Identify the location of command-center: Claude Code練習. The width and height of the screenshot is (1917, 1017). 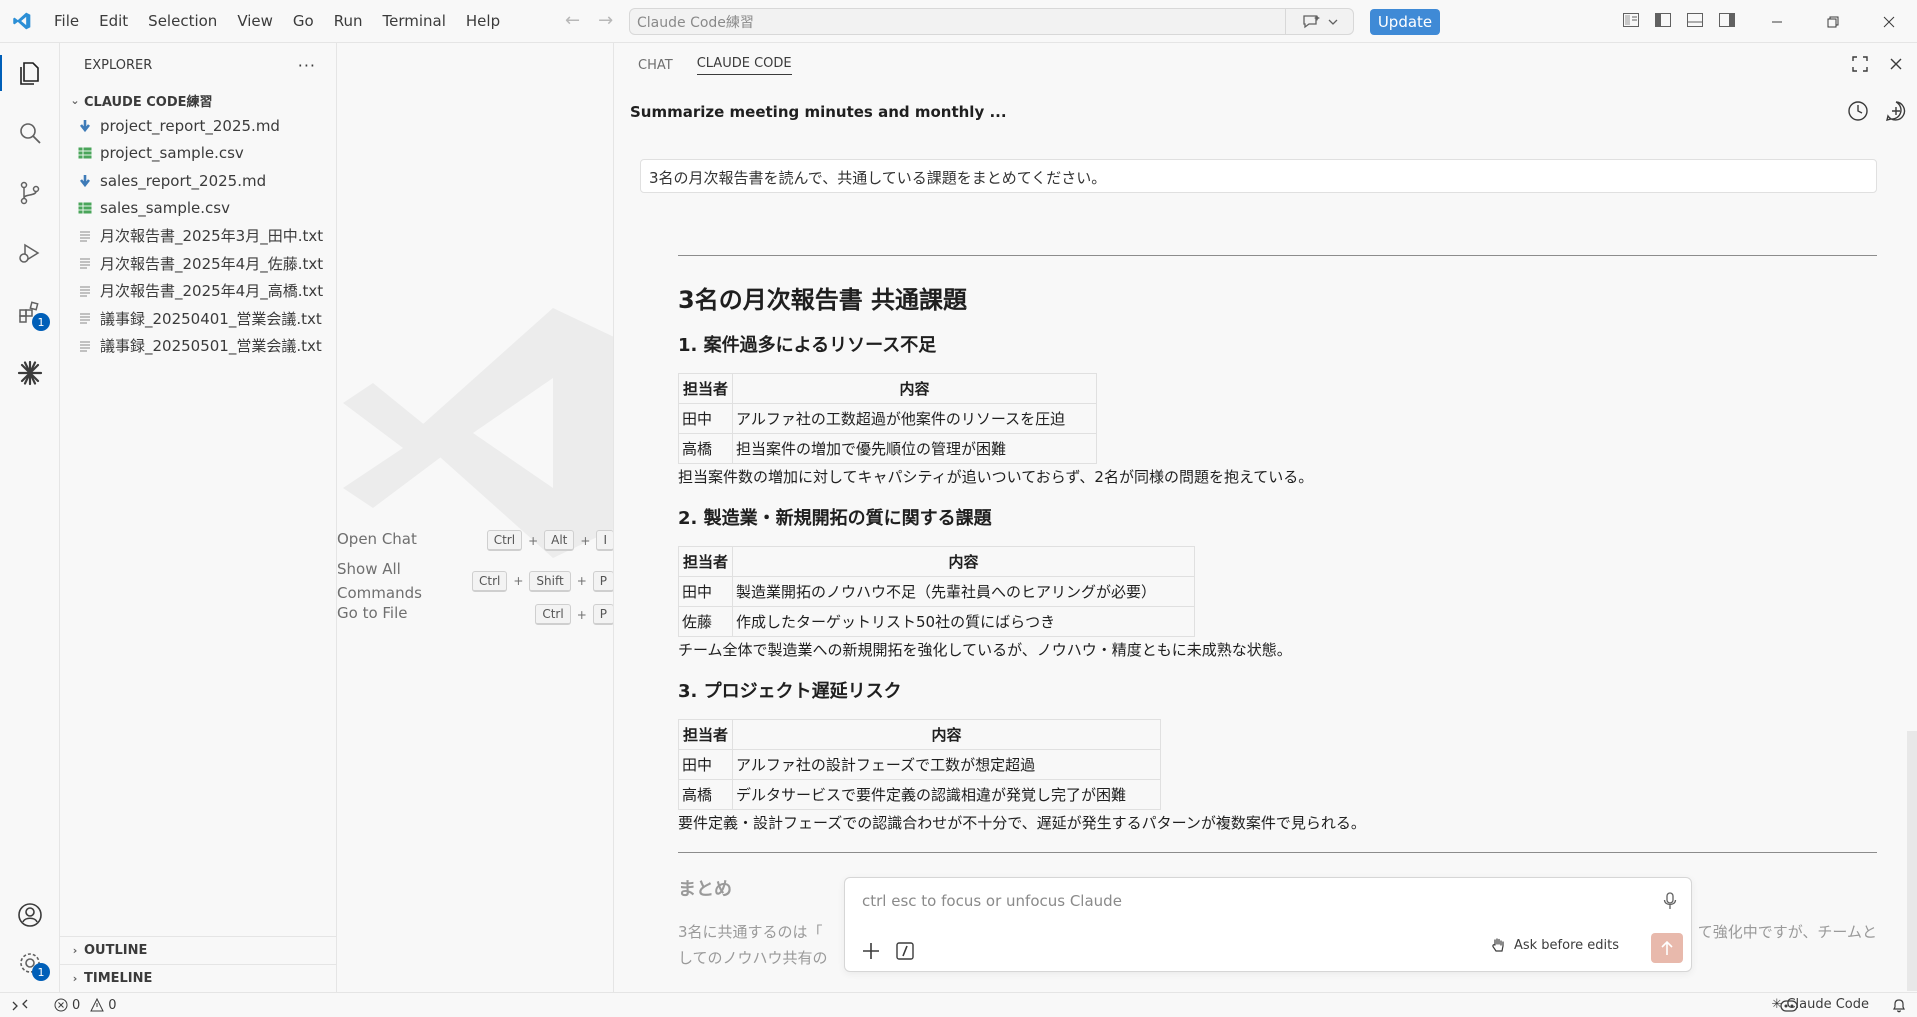
(991, 21).